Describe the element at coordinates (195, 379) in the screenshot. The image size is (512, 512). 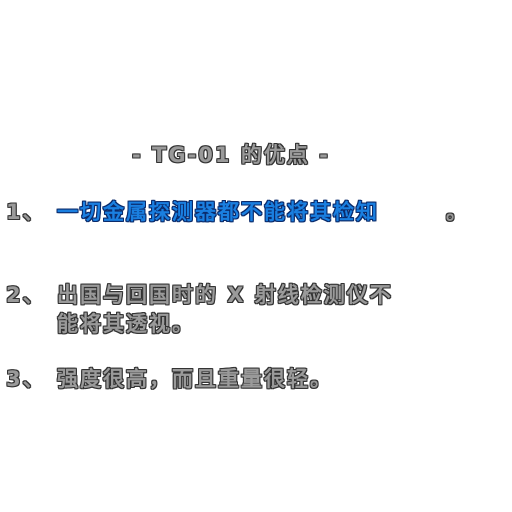
I see `point-3-text: 强度很高，而且重量很轻。` at that location.